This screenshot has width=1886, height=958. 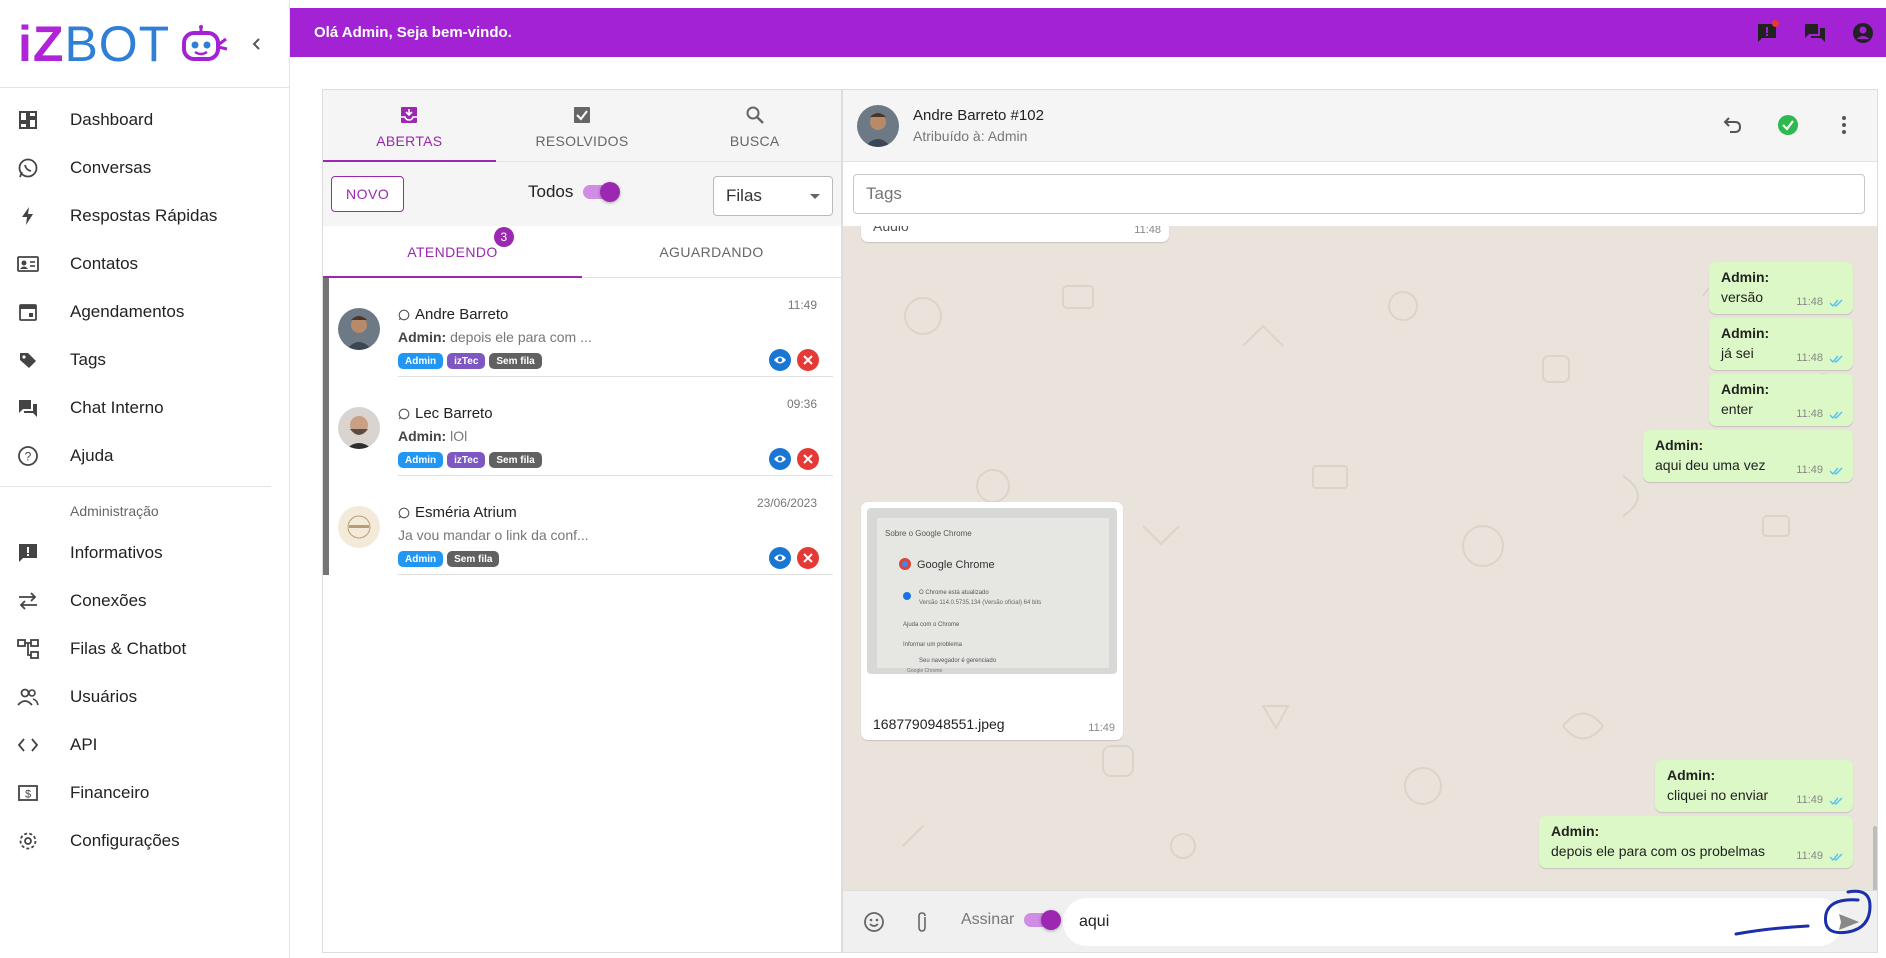 What do you see at coordinates (773, 196) in the screenshot?
I see `queue-select: Filas` at bounding box center [773, 196].